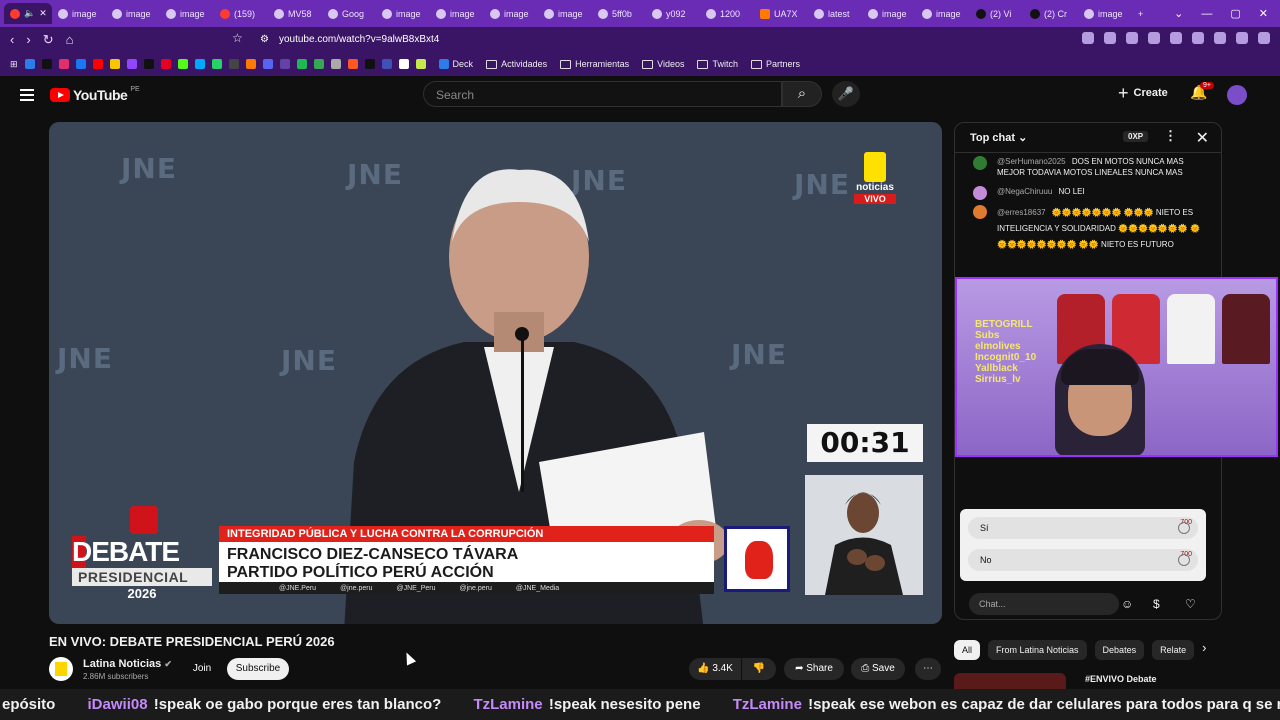 The image size is (1280, 720). What do you see at coordinates (878, 669) in the screenshot?
I see `save-button: ⎙ Save` at bounding box center [878, 669].